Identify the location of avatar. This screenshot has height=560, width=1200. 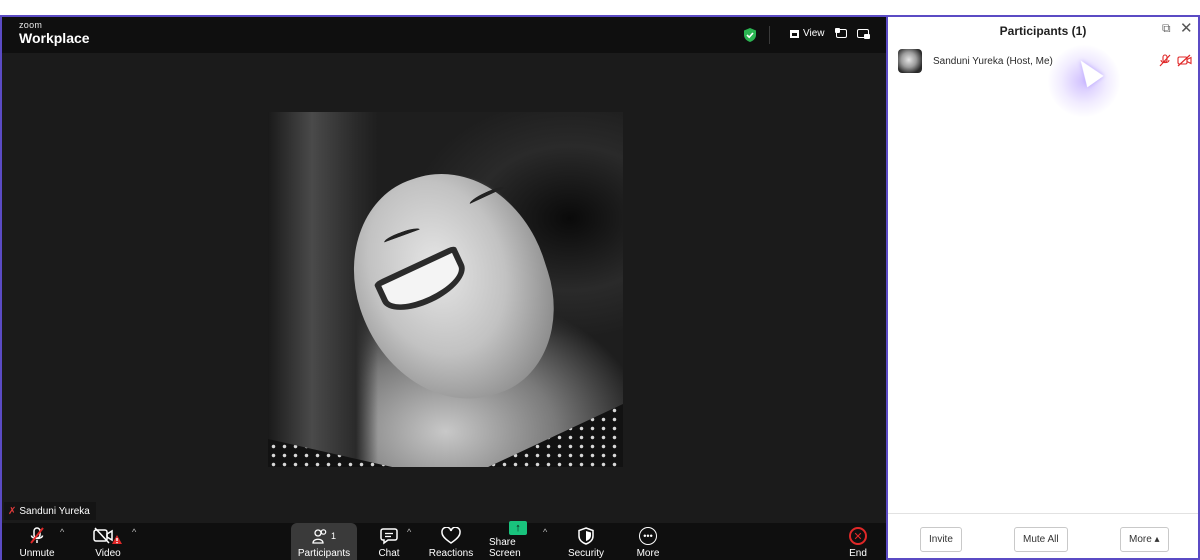
(910, 61).